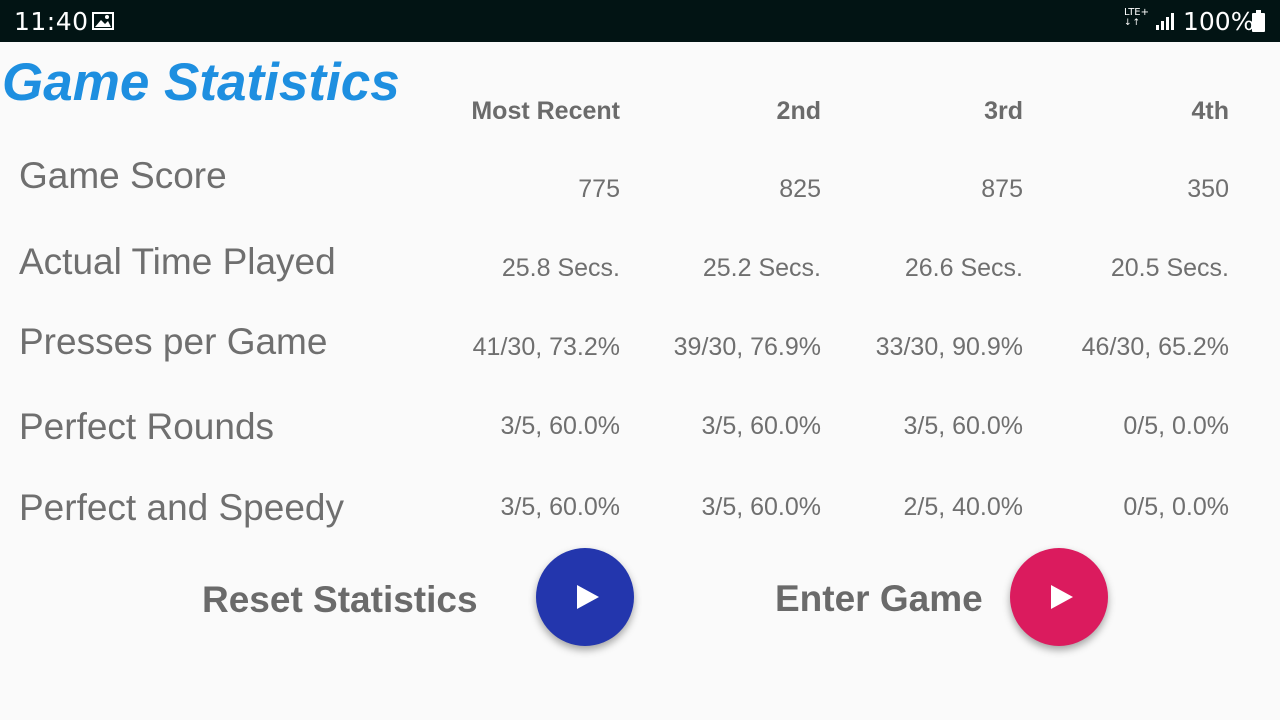 The width and height of the screenshot is (1280, 720). Describe the element at coordinates (800, 189) in the screenshot. I see `table-cell: 825` at that location.